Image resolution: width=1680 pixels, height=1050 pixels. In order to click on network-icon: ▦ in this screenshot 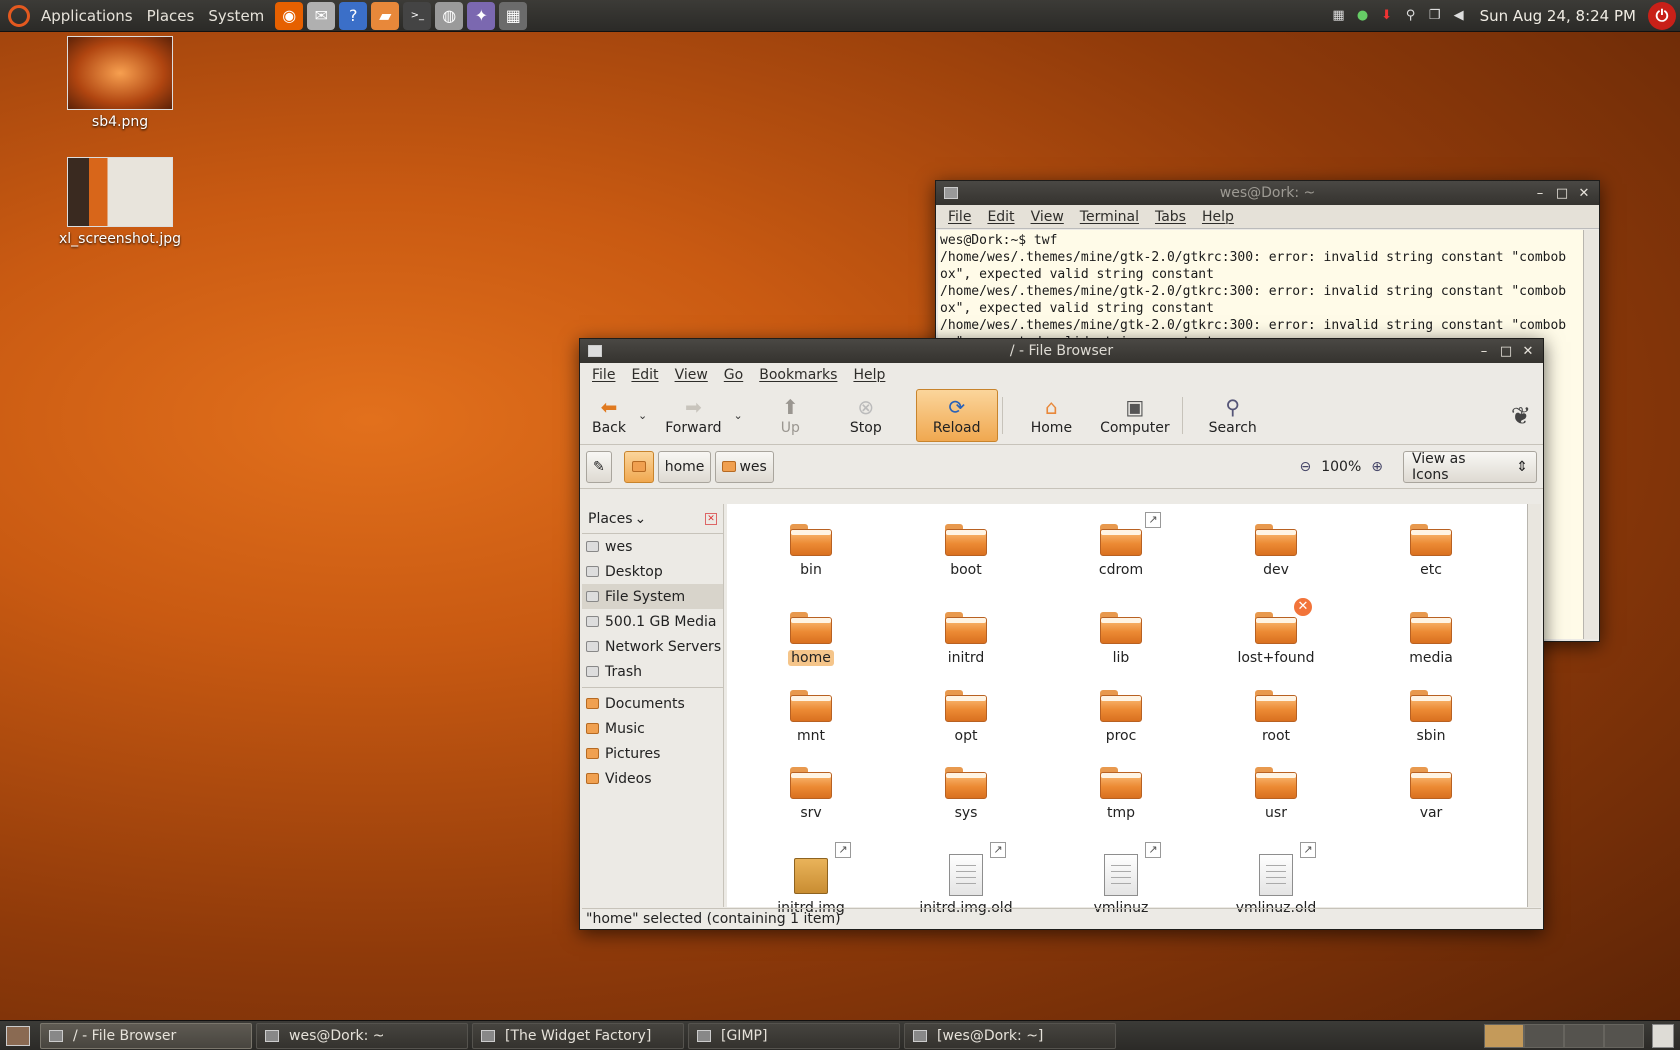, I will do `click(1339, 16)`.